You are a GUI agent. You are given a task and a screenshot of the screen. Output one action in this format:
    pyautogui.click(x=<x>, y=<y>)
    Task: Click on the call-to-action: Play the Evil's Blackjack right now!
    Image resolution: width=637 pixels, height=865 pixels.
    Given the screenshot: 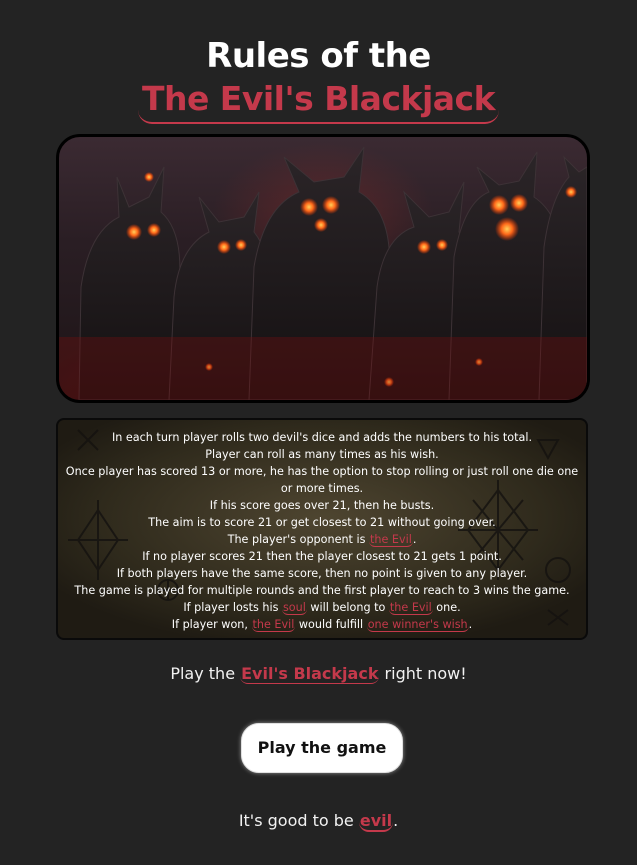 What is the action you would take?
    pyautogui.click(x=318, y=674)
    